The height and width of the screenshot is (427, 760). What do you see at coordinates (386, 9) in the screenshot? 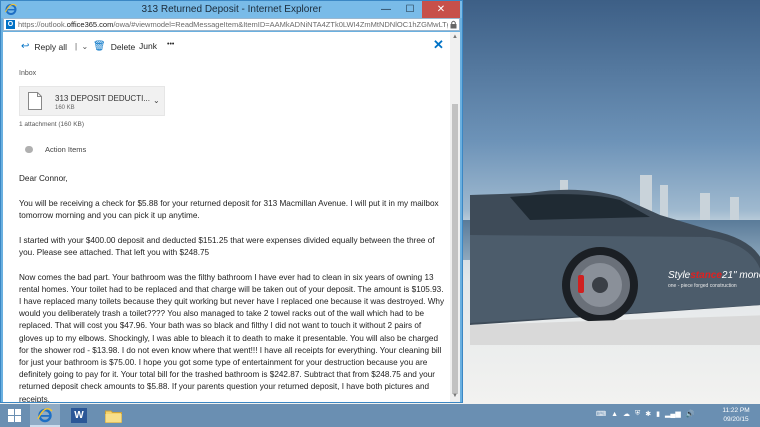
I see `minimize-button: —` at bounding box center [386, 9].